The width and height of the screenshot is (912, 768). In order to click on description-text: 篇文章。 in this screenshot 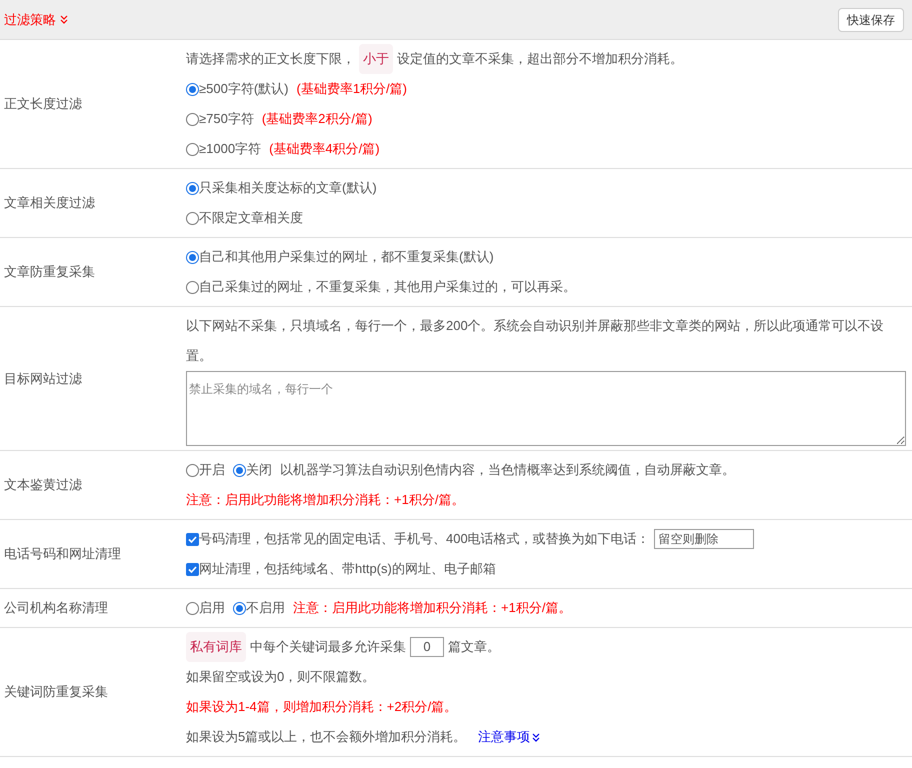, I will do `click(474, 647)`.